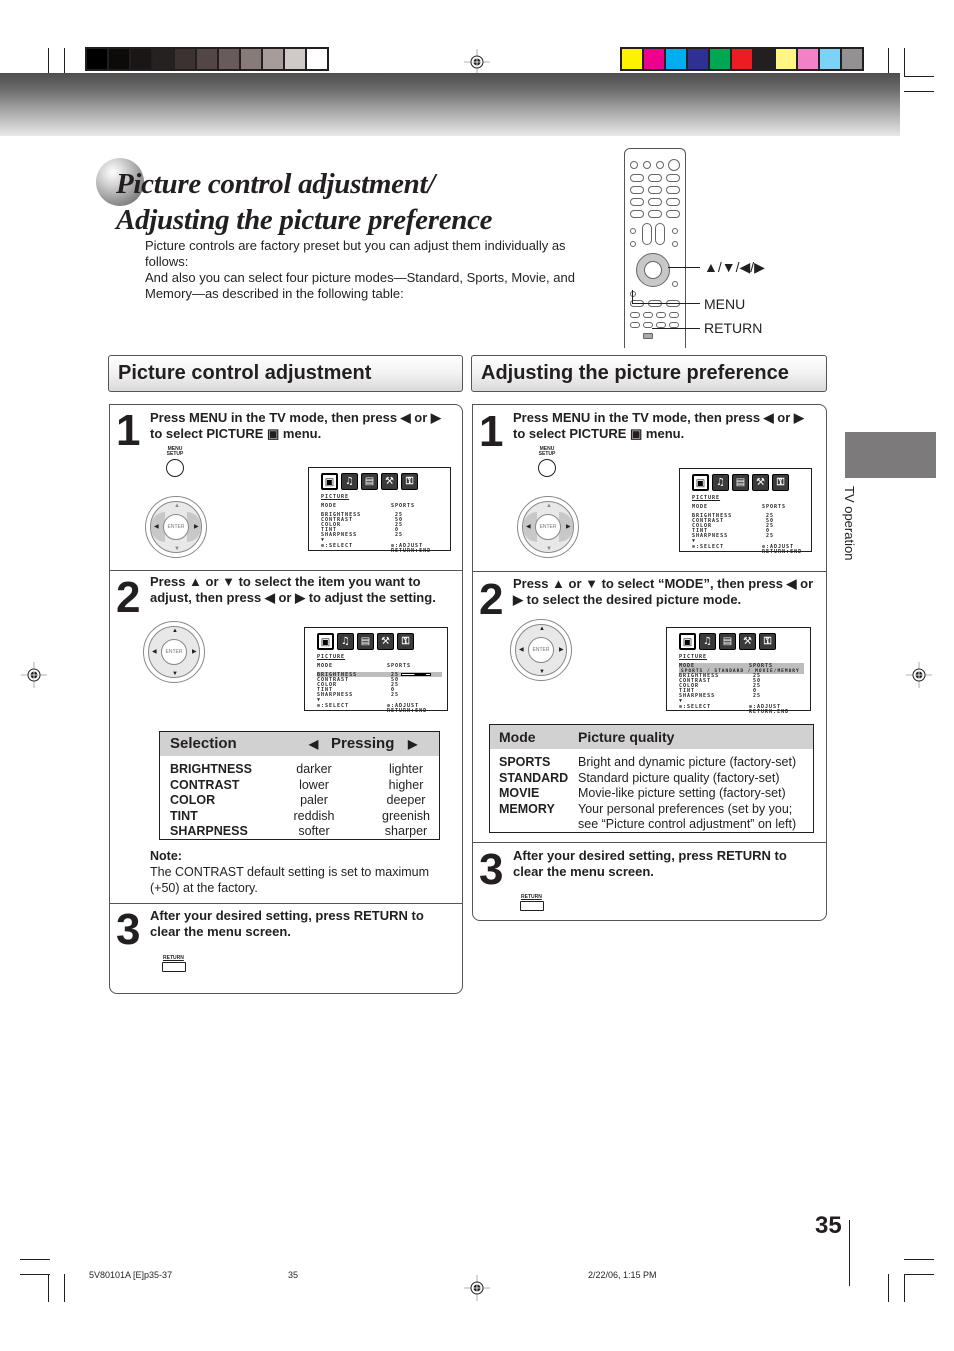  I want to click on return-key-label: RETURN, so click(733, 328).